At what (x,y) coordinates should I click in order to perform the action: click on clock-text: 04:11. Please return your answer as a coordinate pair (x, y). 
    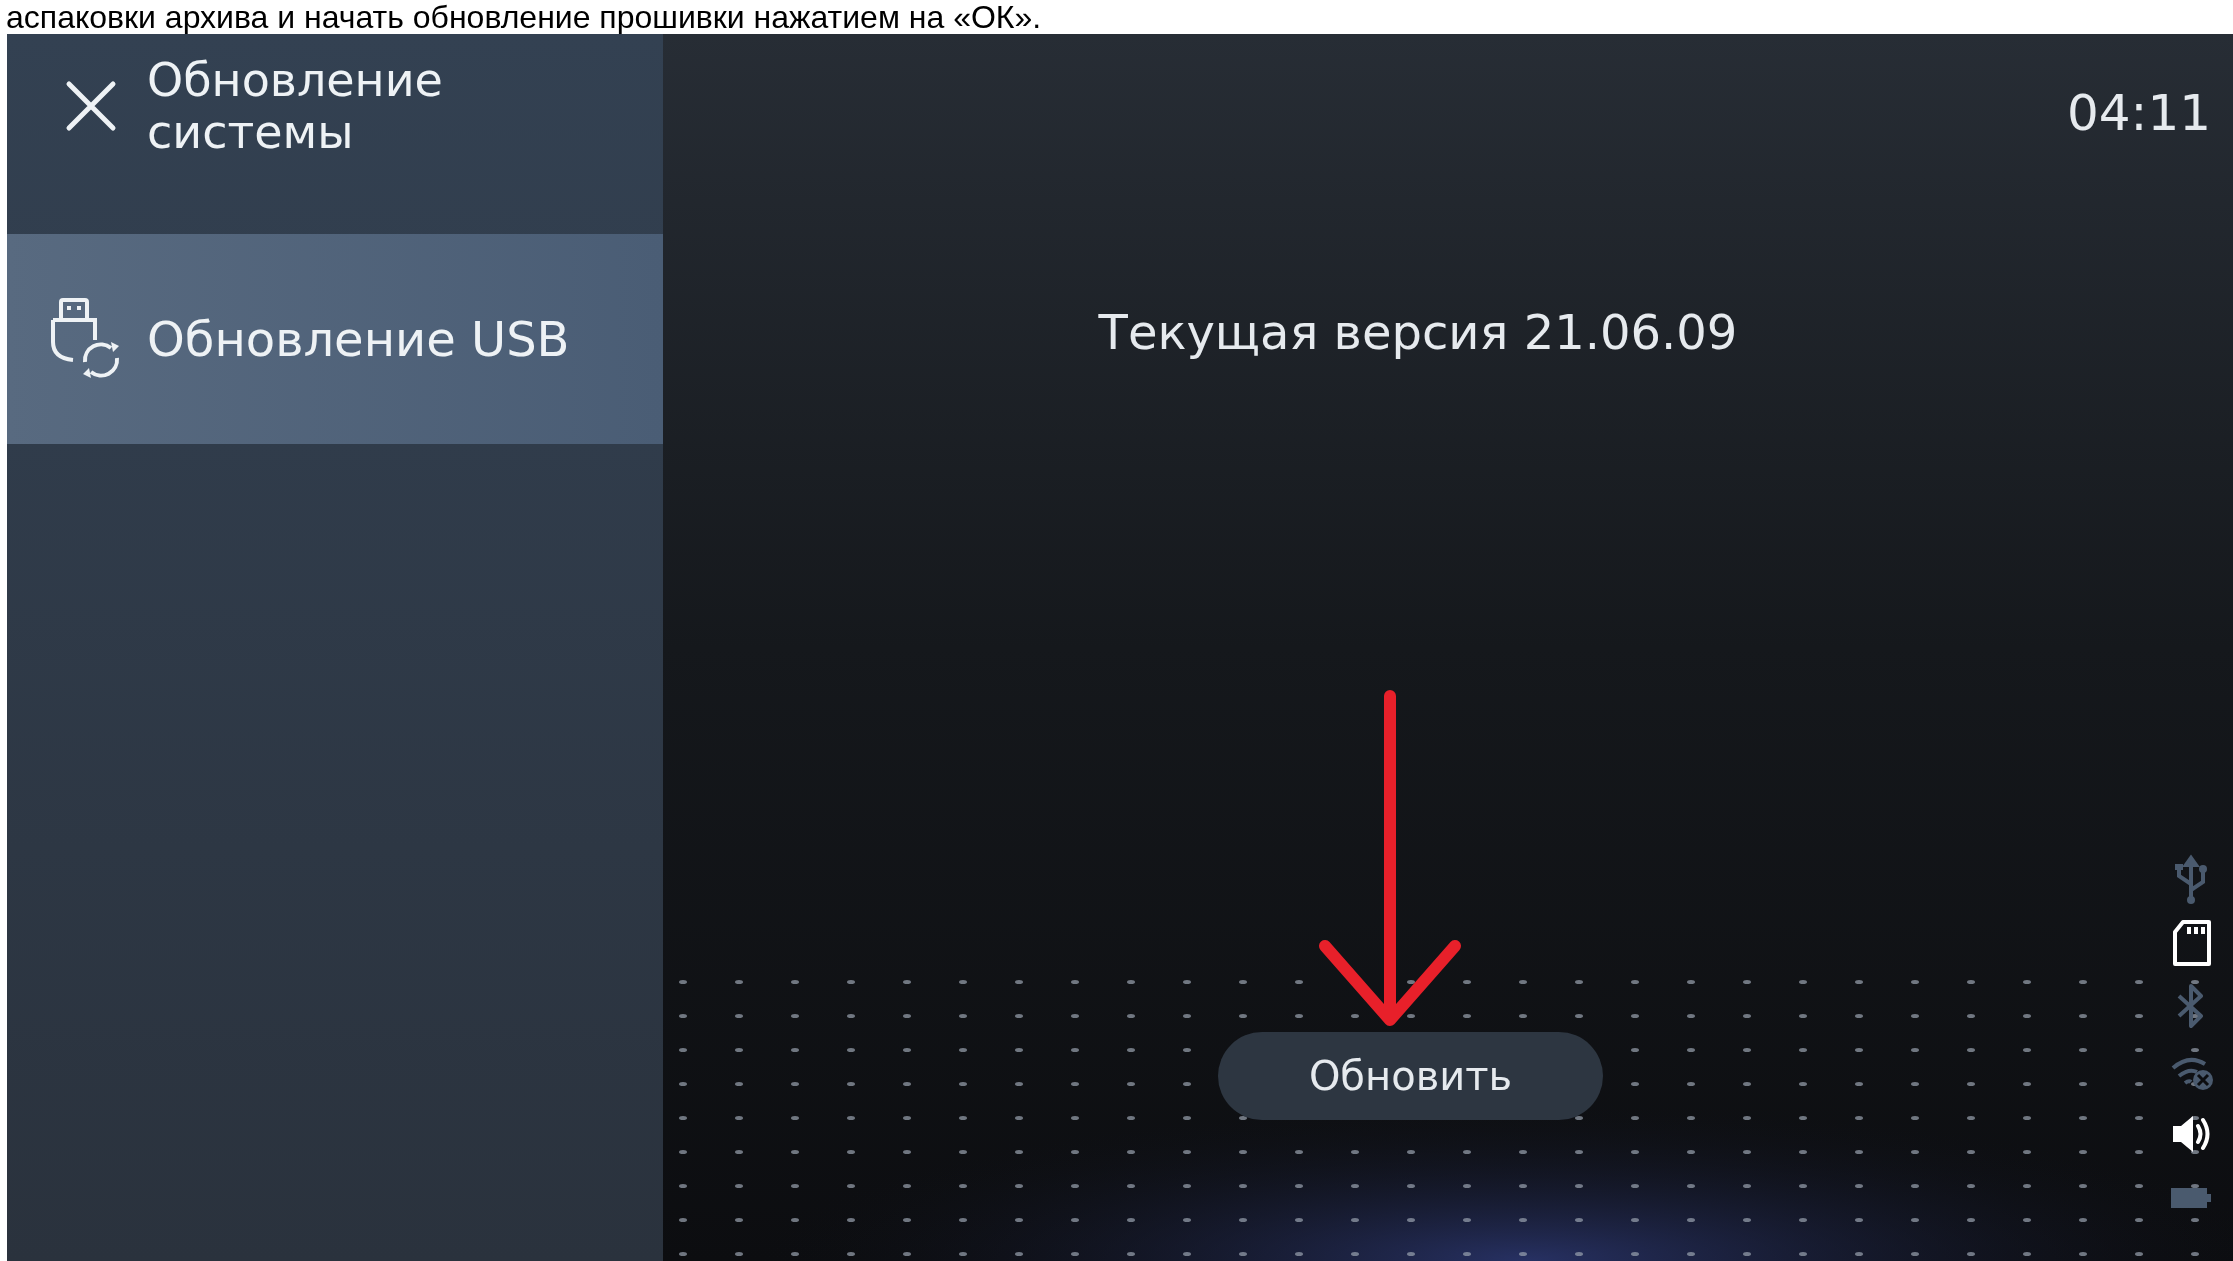
    Looking at the image, I should click on (2138, 113).